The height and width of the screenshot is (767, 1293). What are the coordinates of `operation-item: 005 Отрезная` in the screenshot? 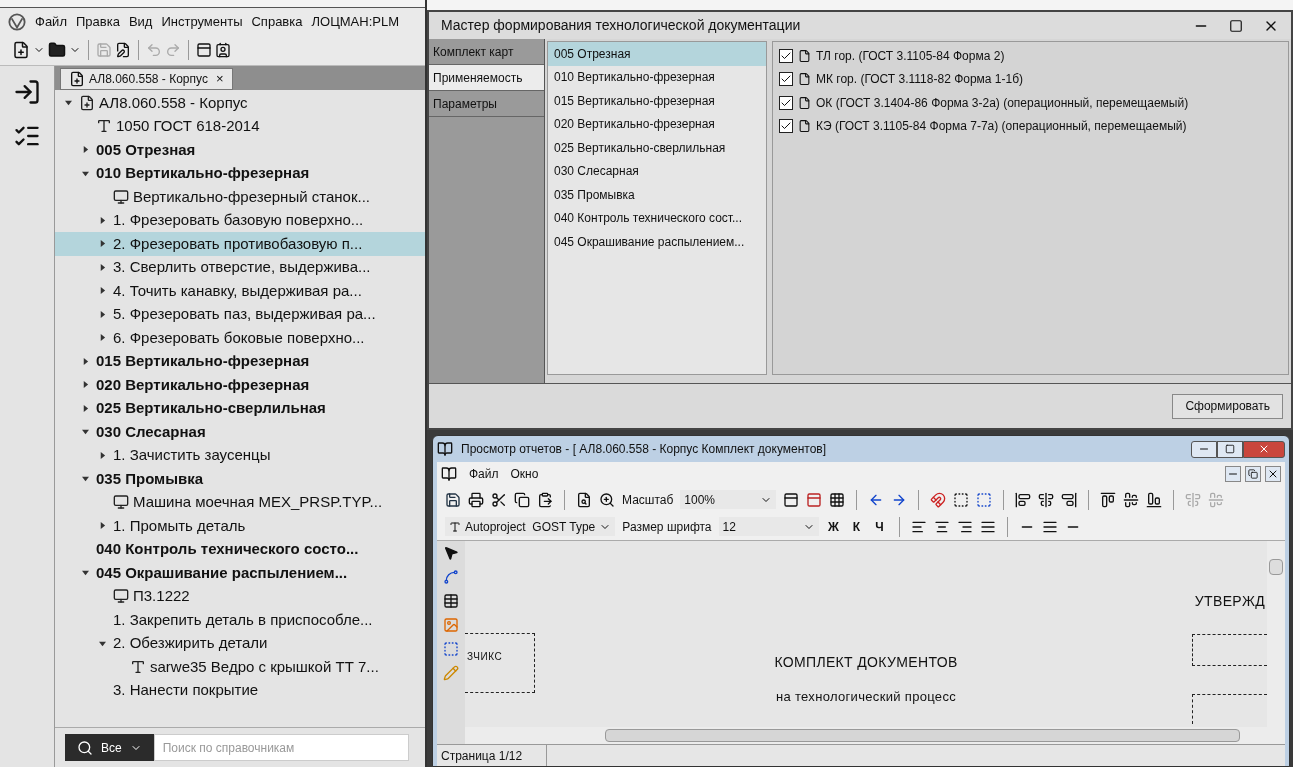 It's located at (657, 54).